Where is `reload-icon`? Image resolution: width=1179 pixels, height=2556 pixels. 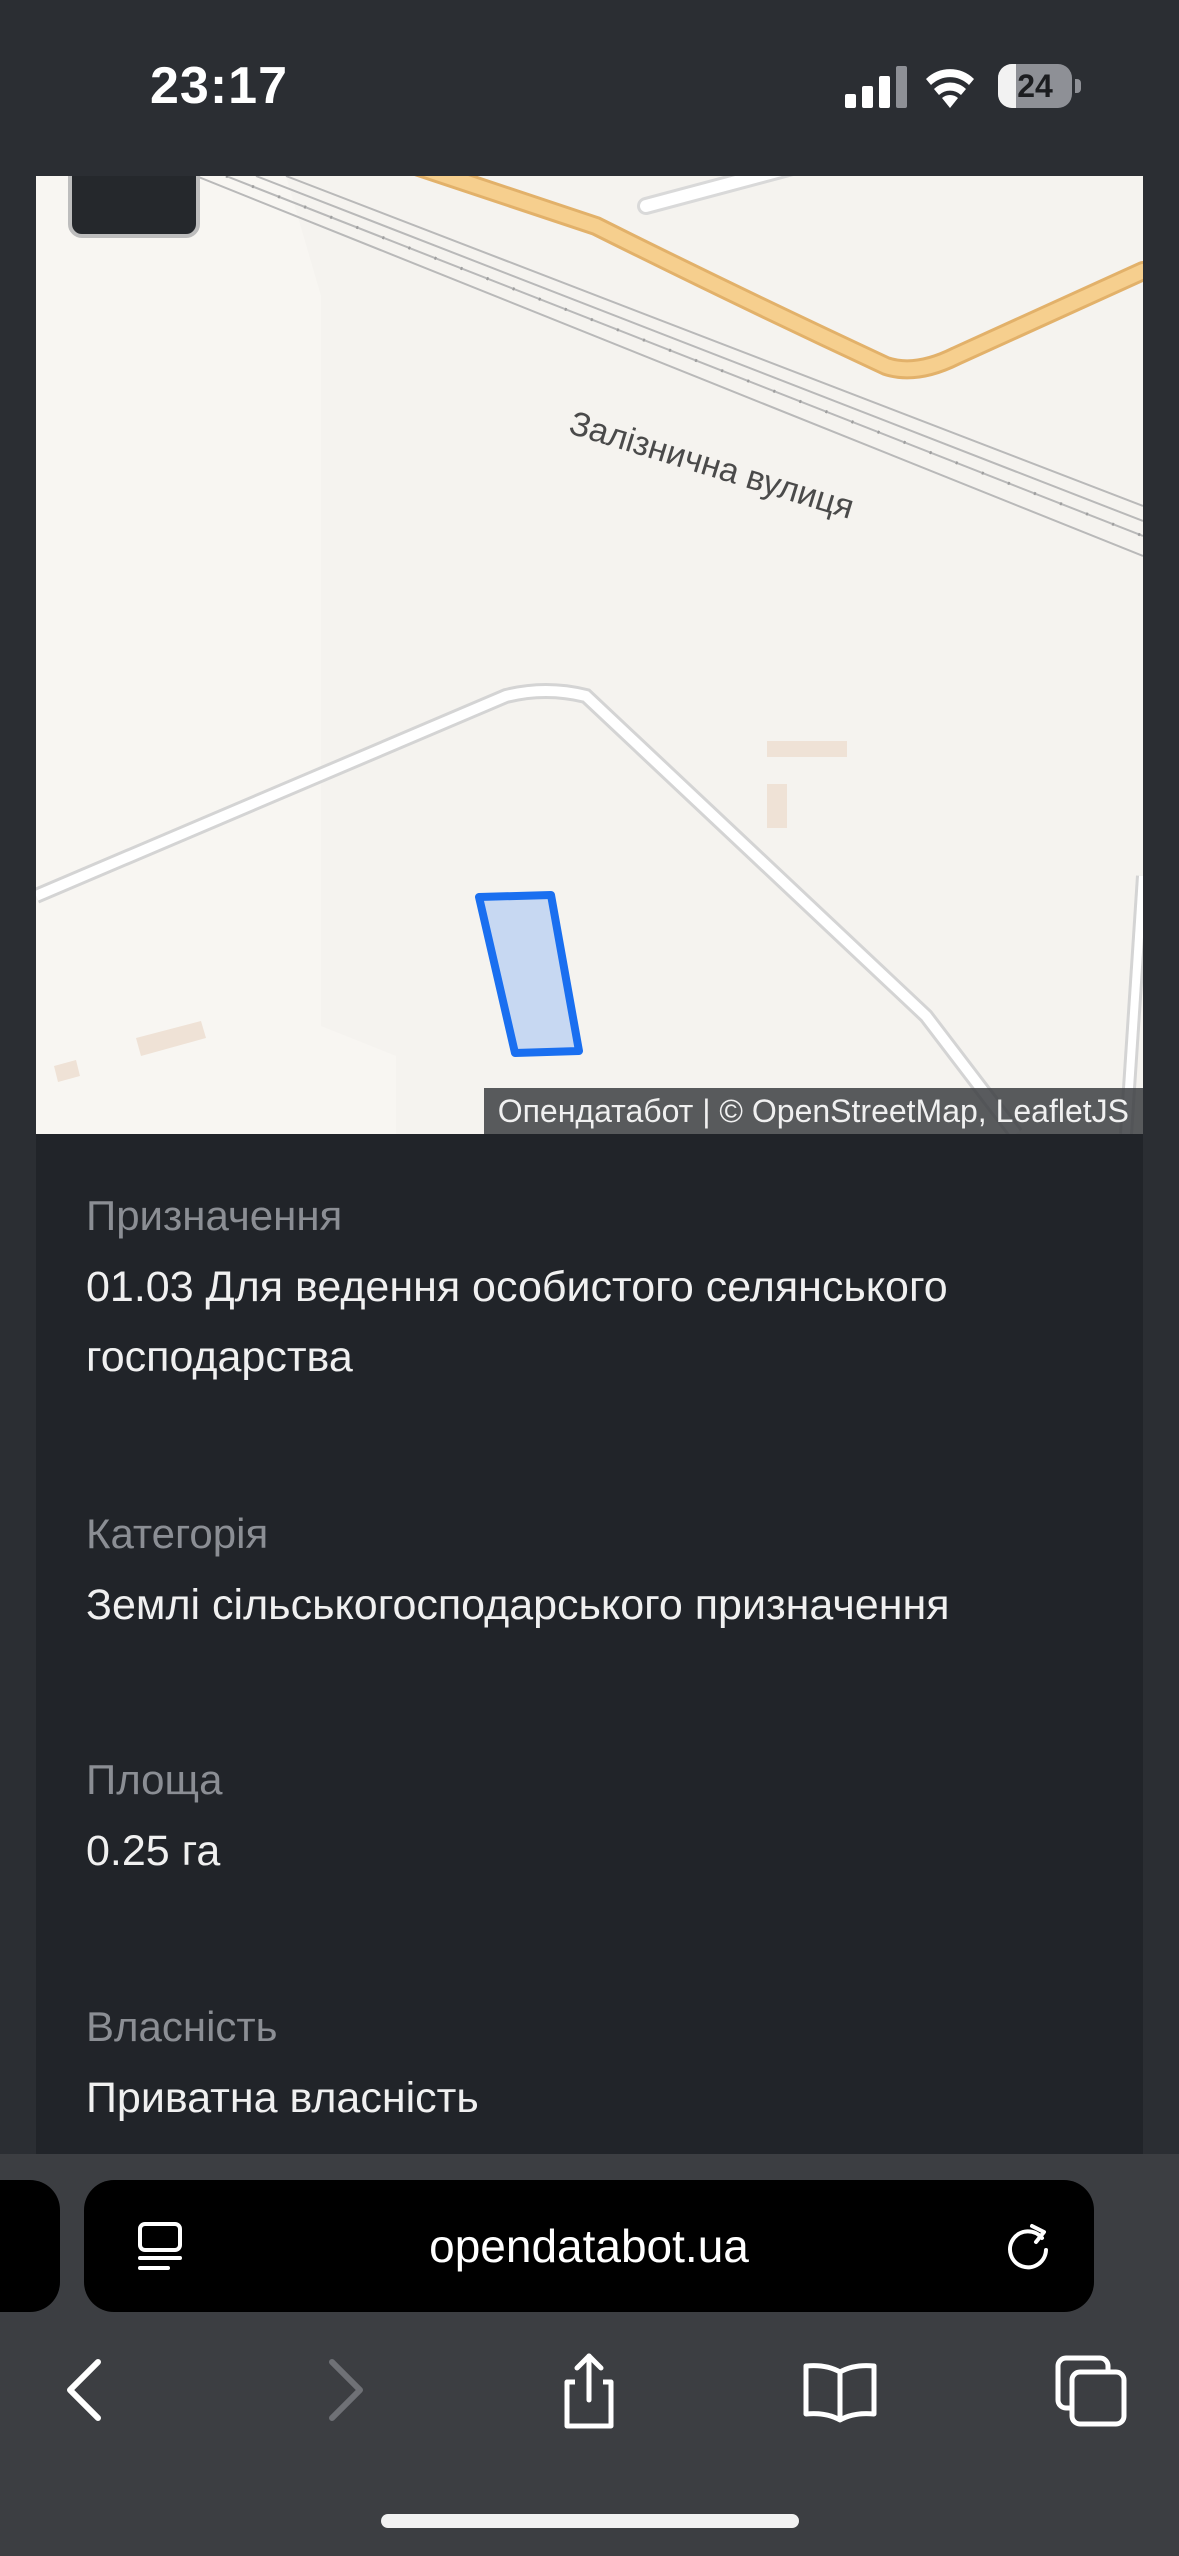
reload-icon is located at coordinates (1028, 2246).